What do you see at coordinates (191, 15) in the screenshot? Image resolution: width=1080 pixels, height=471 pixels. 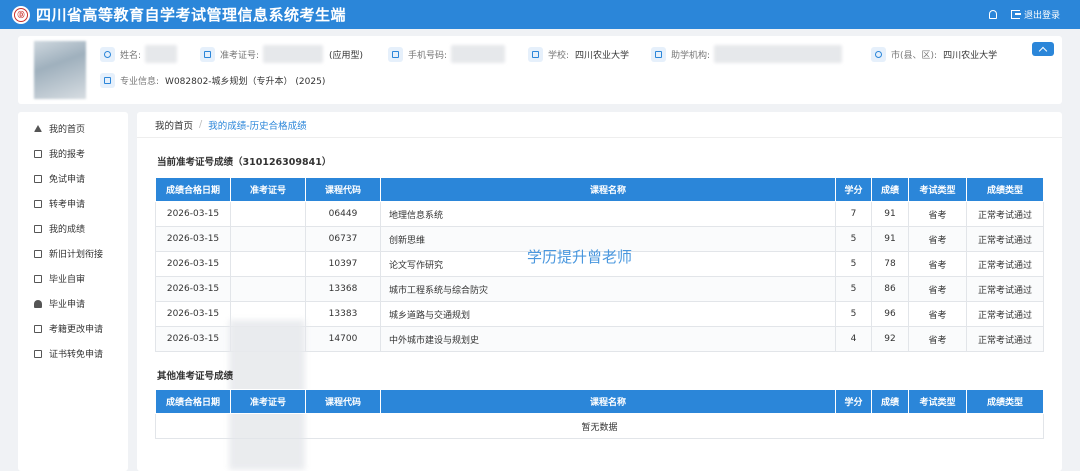 I see `app-title: 四川省高等教育自学考试管理信息系统考生端` at bounding box center [191, 15].